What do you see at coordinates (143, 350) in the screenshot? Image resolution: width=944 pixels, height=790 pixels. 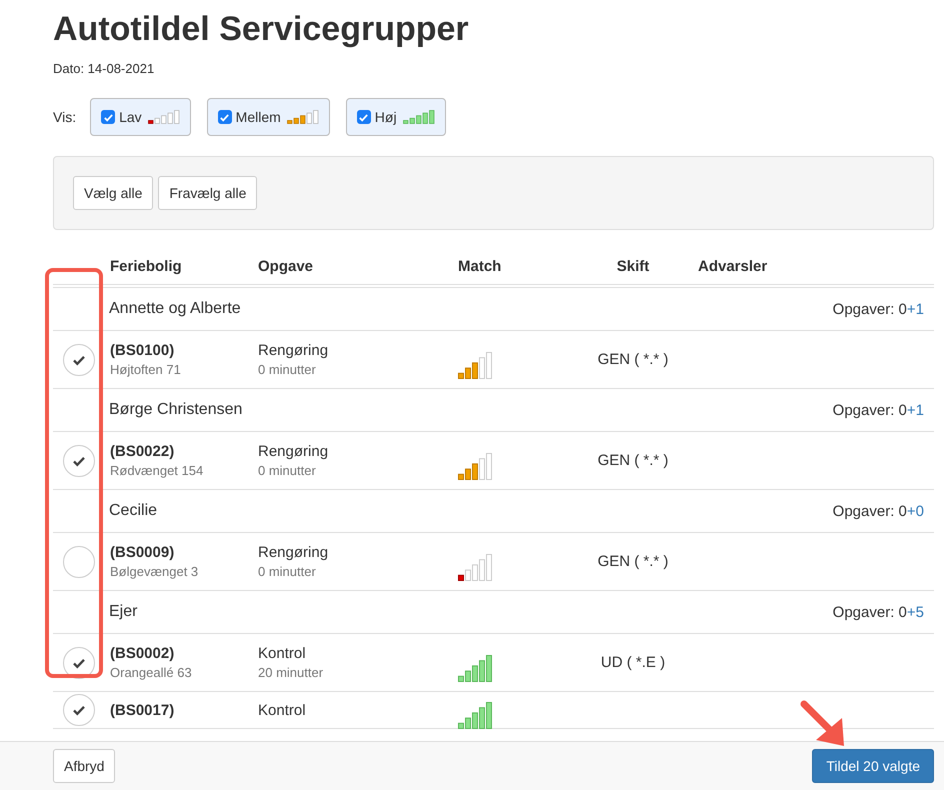 I see `property-id: (BS0100)` at bounding box center [143, 350].